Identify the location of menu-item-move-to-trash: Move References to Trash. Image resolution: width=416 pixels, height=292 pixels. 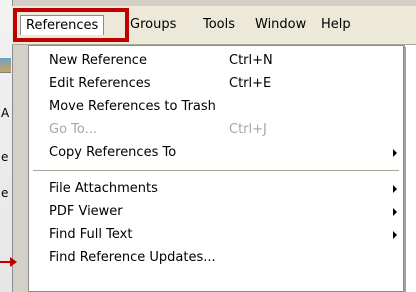
(216, 106).